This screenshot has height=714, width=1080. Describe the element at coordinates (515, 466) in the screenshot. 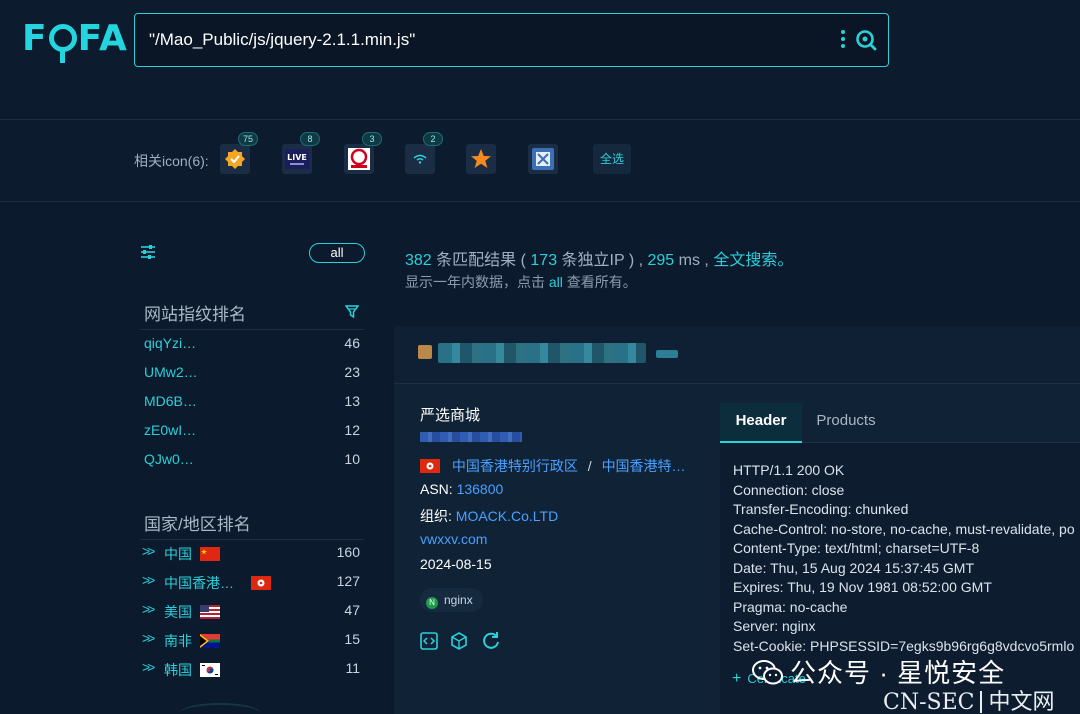

I see `location-region-link: 中国香港特别行政区` at that location.